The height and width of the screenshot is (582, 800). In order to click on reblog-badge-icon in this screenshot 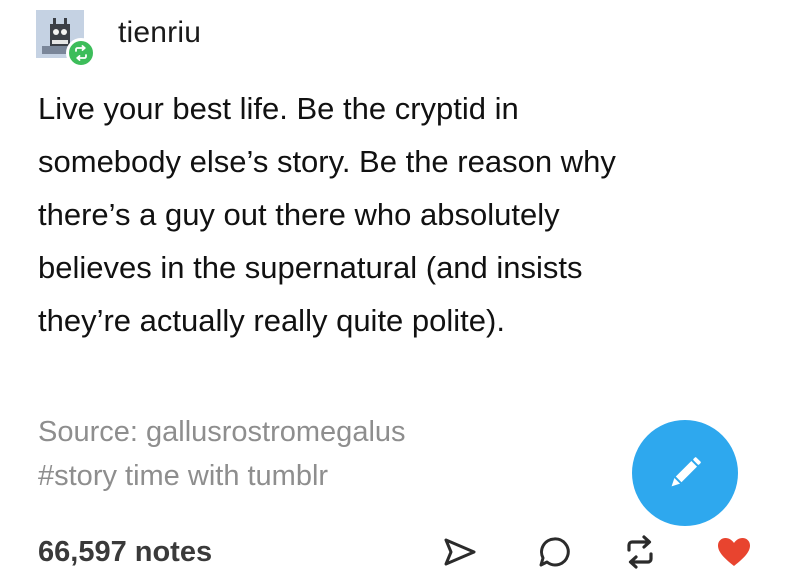, I will do `click(81, 53)`.